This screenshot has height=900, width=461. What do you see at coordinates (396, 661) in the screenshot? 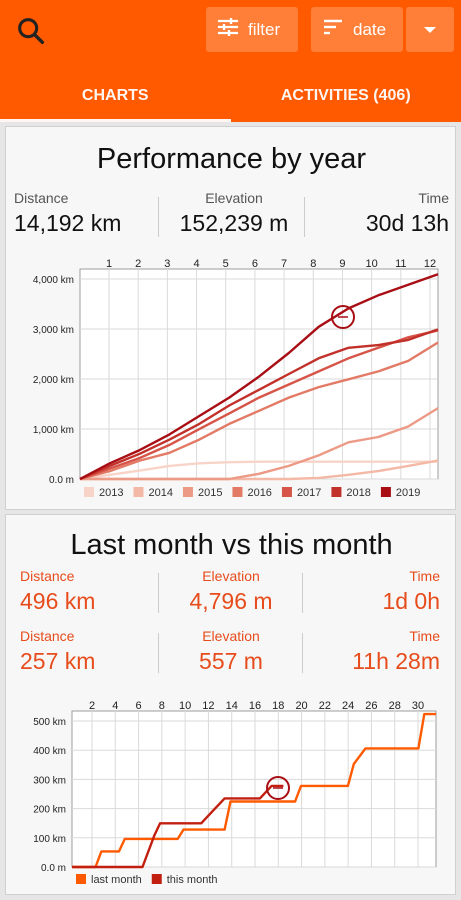
I see `stat-value: 11h 28m` at bounding box center [396, 661].